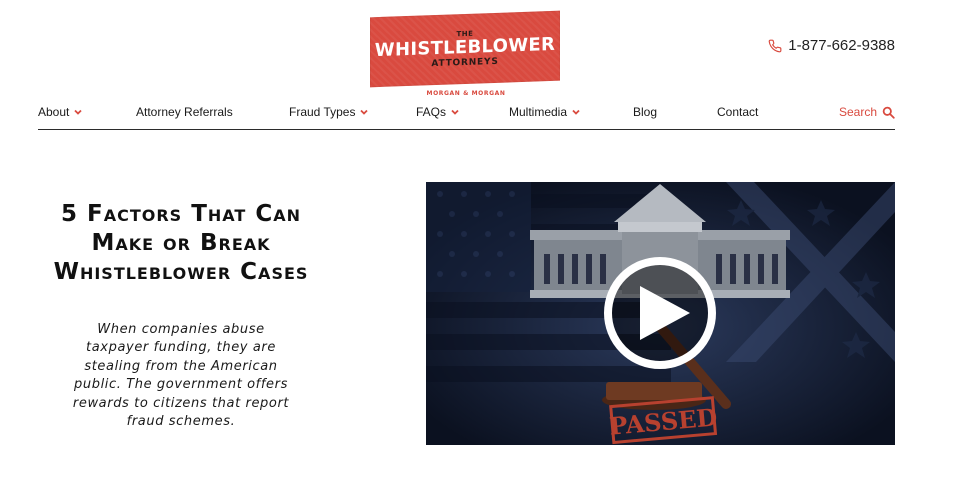  I want to click on play-icon, so click(660, 313).